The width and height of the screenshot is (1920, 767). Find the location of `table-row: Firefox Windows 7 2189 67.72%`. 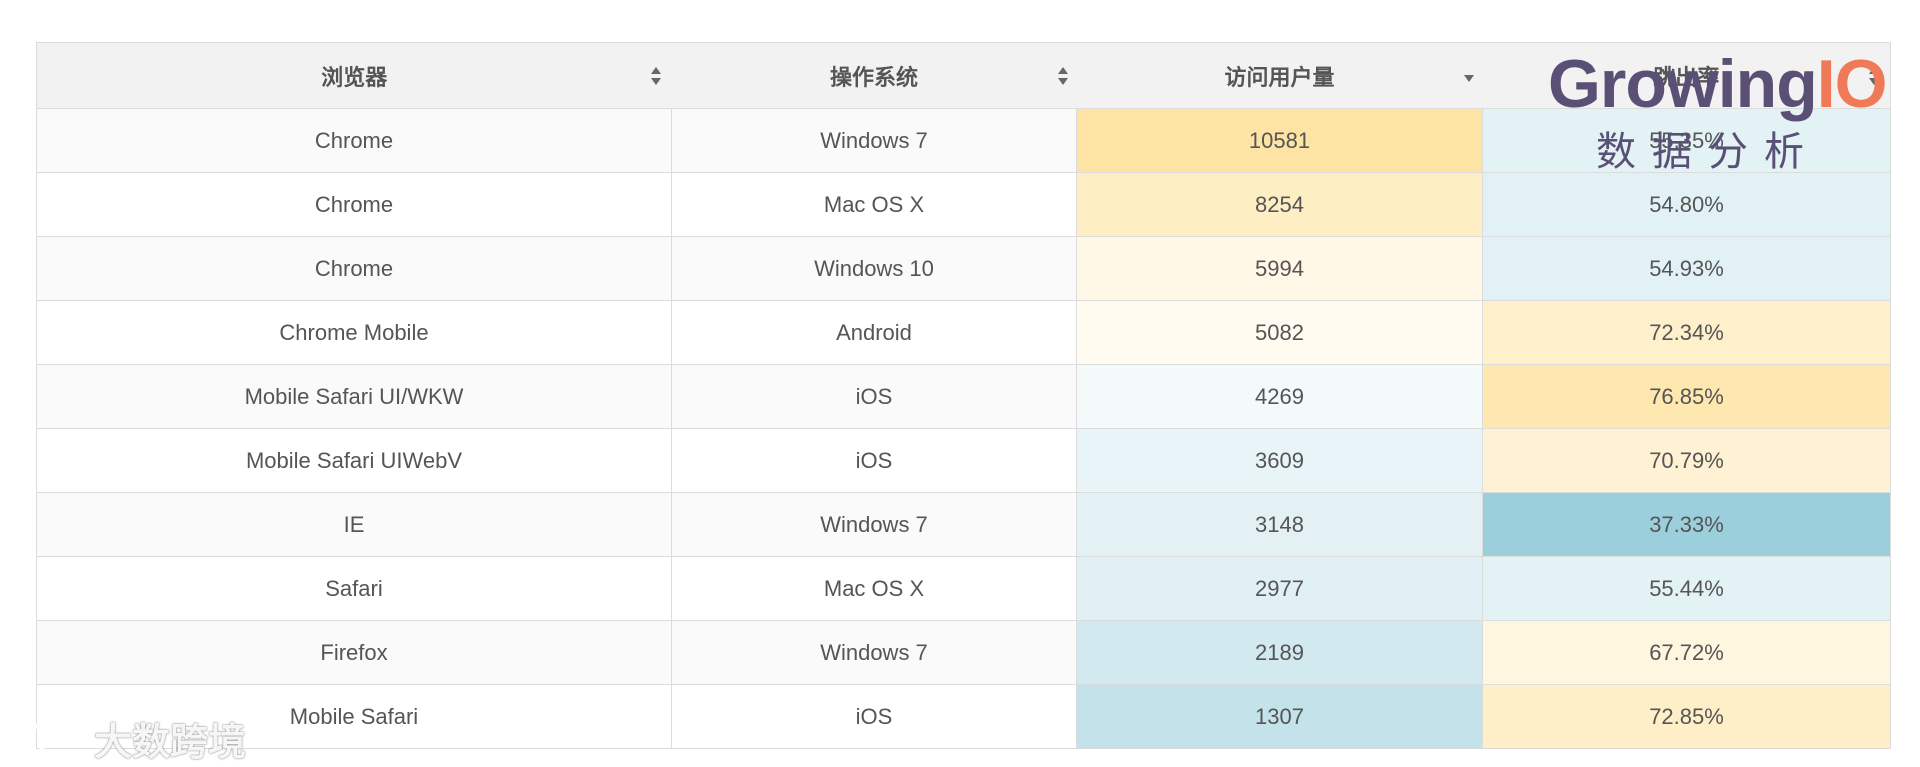

table-row: Firefox Windows 7 2189 67.72% is located at coordinates (963, 652).